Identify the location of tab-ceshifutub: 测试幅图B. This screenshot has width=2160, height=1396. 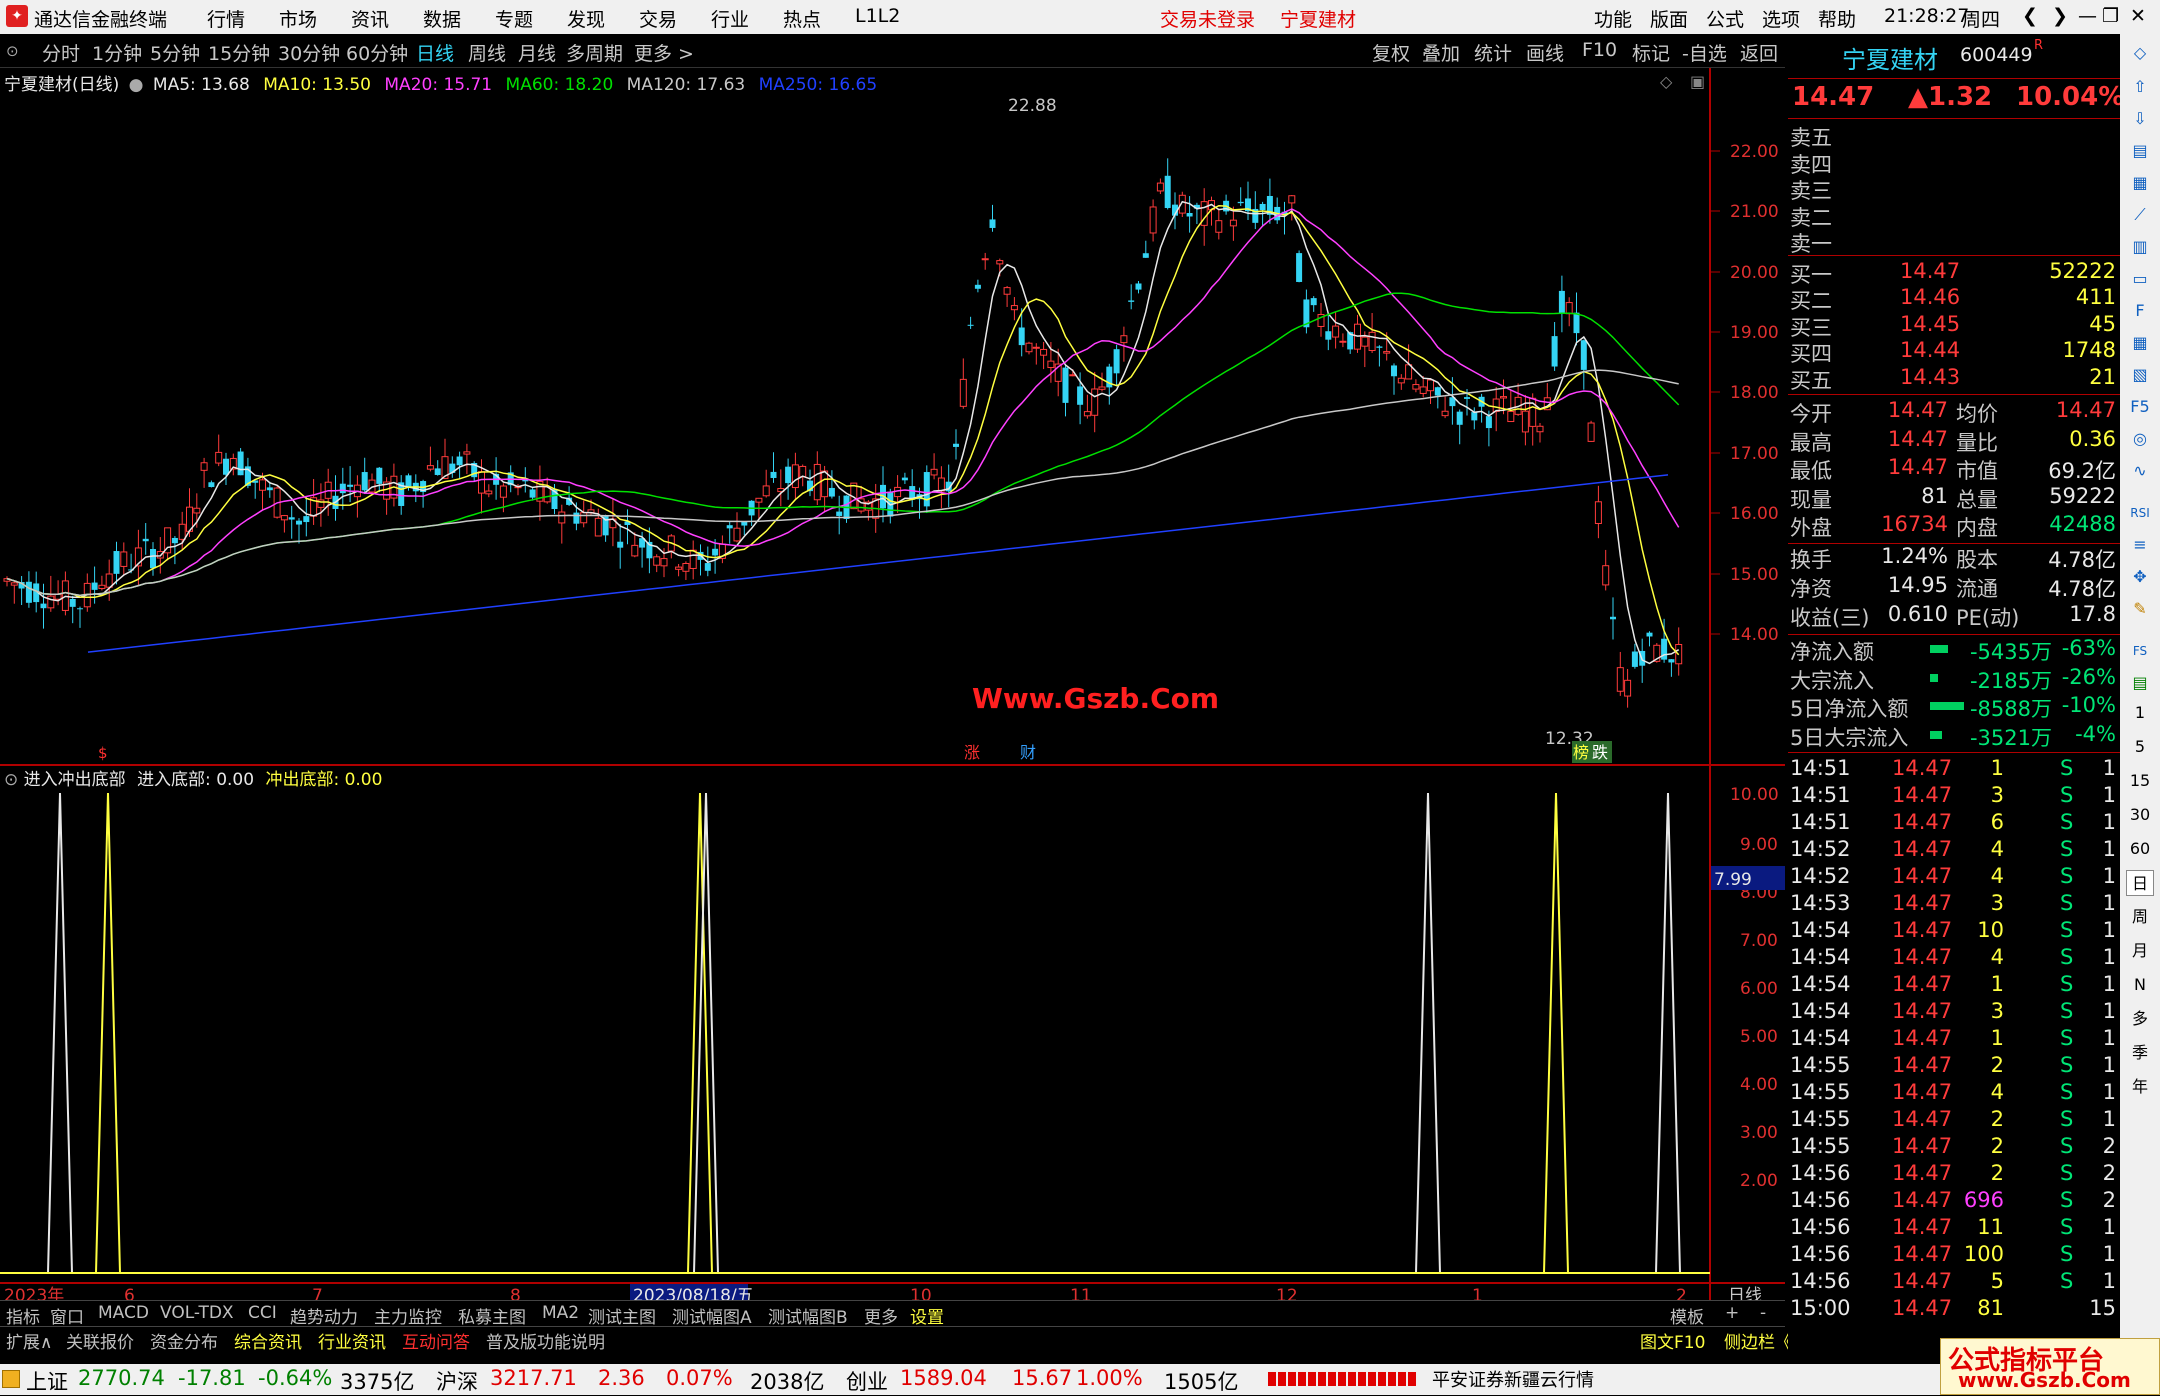
(808, 1315).